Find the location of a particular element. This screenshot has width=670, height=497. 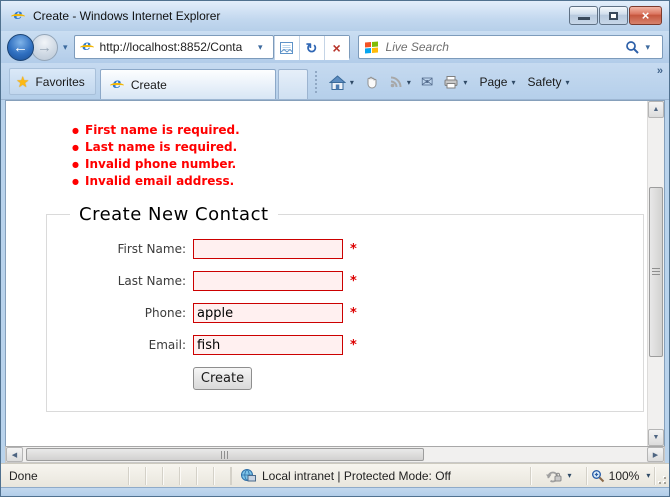

favorites-button: ★ Favorites is located at coordinates (52, 81).